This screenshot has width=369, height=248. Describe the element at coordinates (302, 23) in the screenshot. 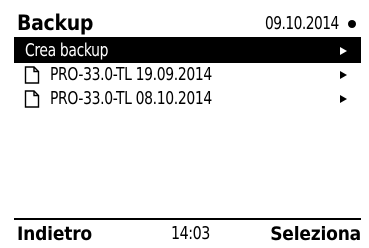

I see `header-date: 09.10.2014` at that location.